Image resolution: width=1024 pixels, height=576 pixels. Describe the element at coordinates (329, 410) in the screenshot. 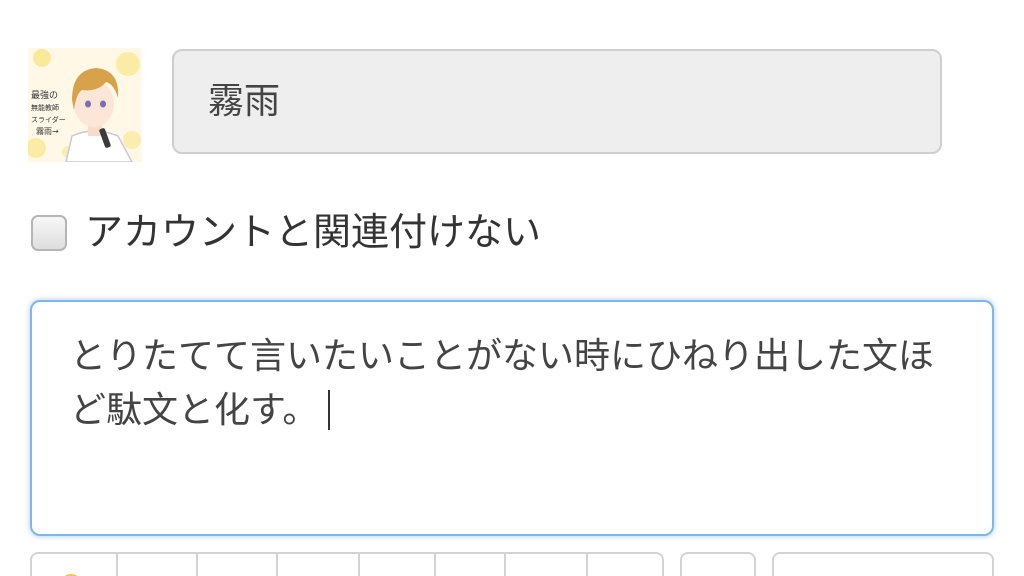

I see `text-caret` at that location.